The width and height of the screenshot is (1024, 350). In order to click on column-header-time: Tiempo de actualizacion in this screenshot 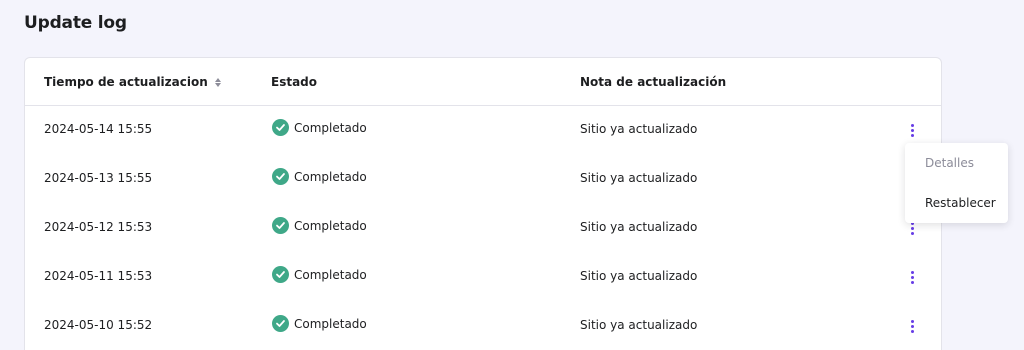, I will do `click(133, 82)`.